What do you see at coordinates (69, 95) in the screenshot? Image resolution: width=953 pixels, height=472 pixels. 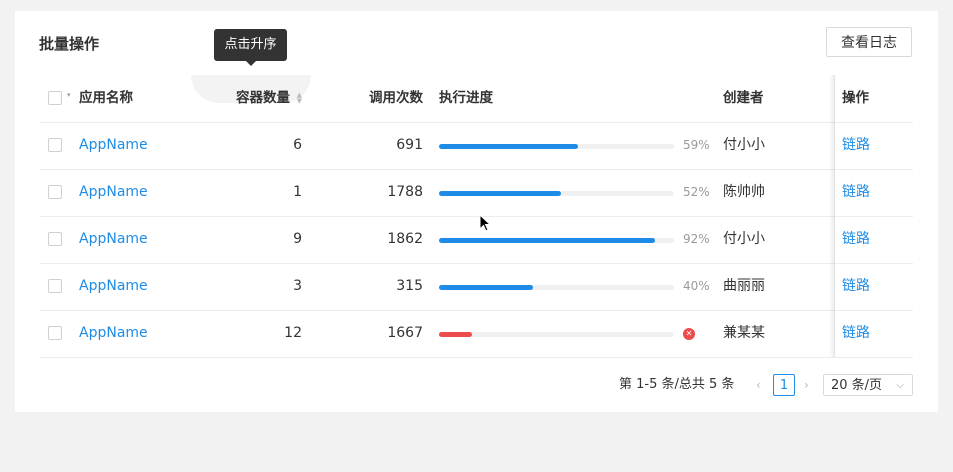 I see `select-dropdown-icon: ▾` at bounding box center [69, 95].